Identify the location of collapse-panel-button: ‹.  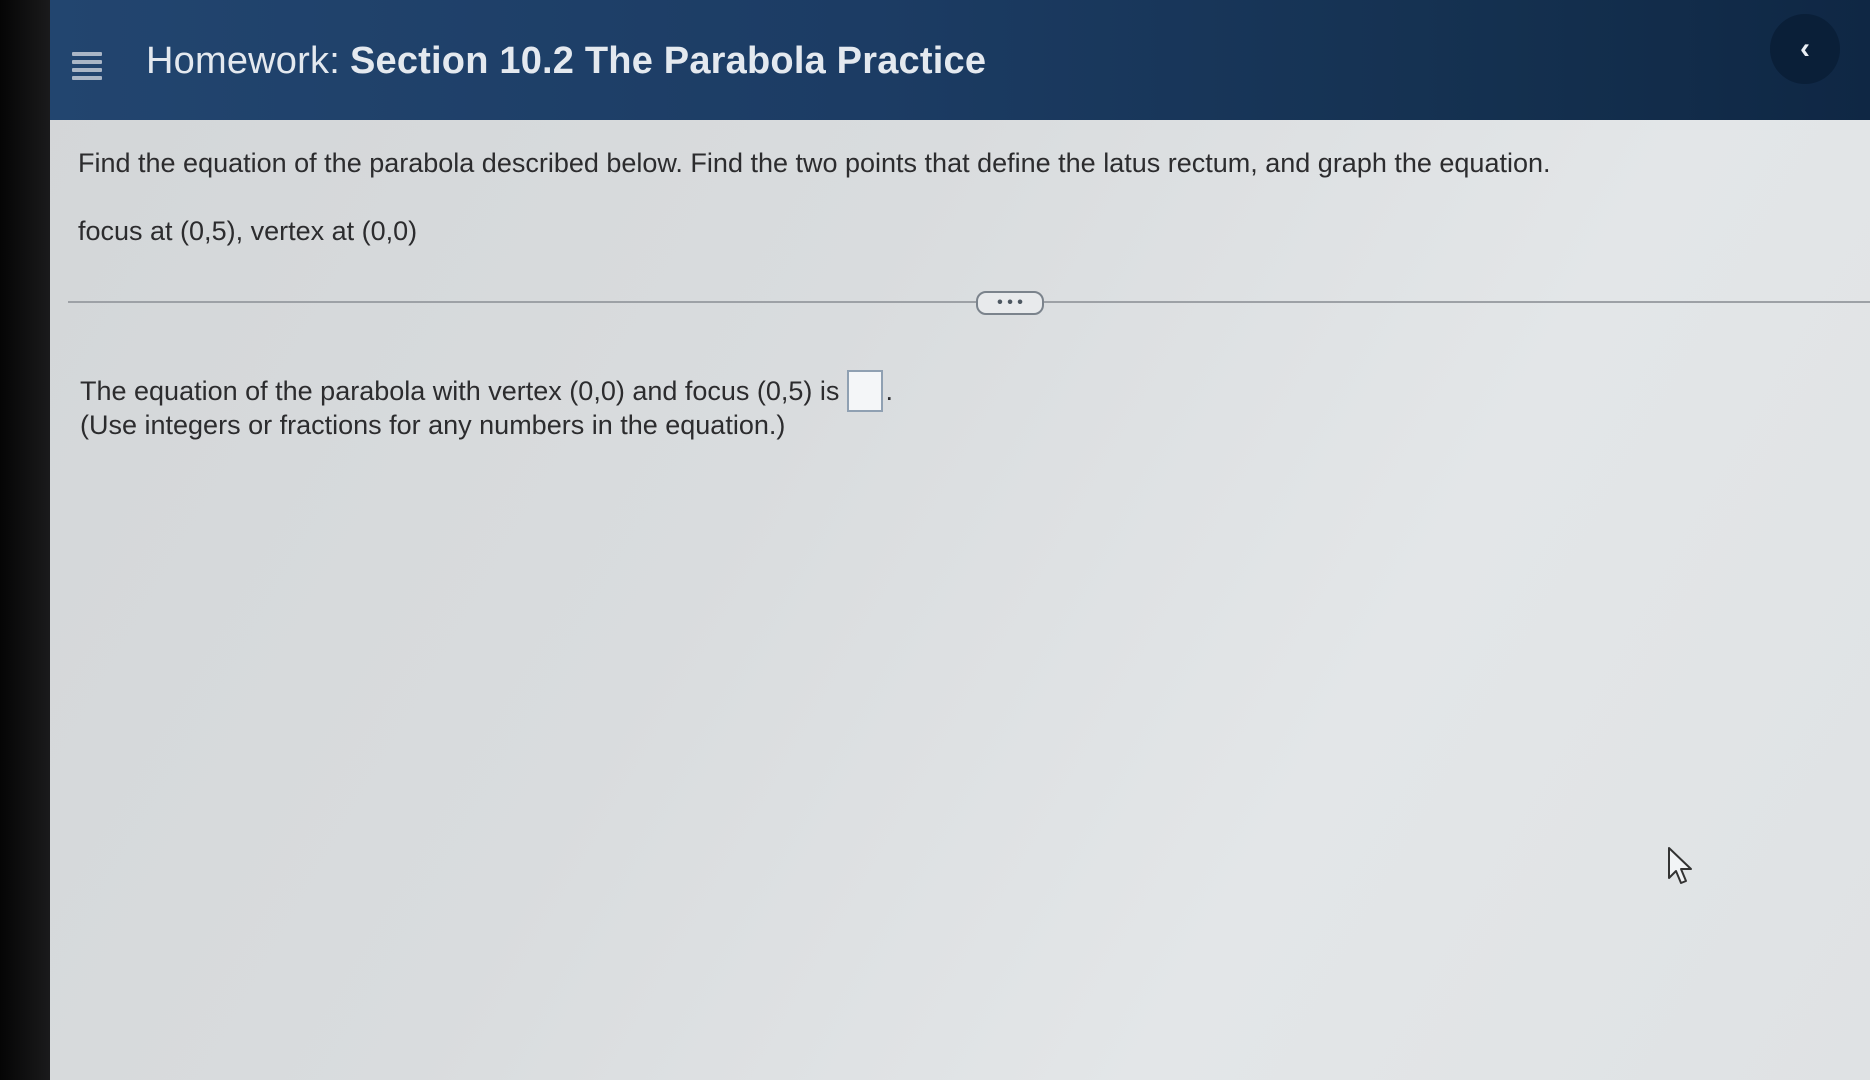
(1805, 49).